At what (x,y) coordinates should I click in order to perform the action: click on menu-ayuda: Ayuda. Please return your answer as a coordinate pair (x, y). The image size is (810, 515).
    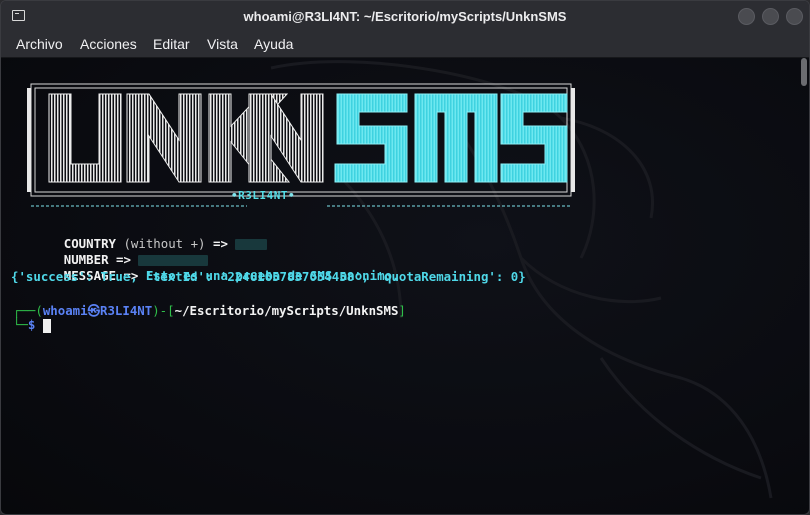
    Looking at the image, I should click on (273, 44).